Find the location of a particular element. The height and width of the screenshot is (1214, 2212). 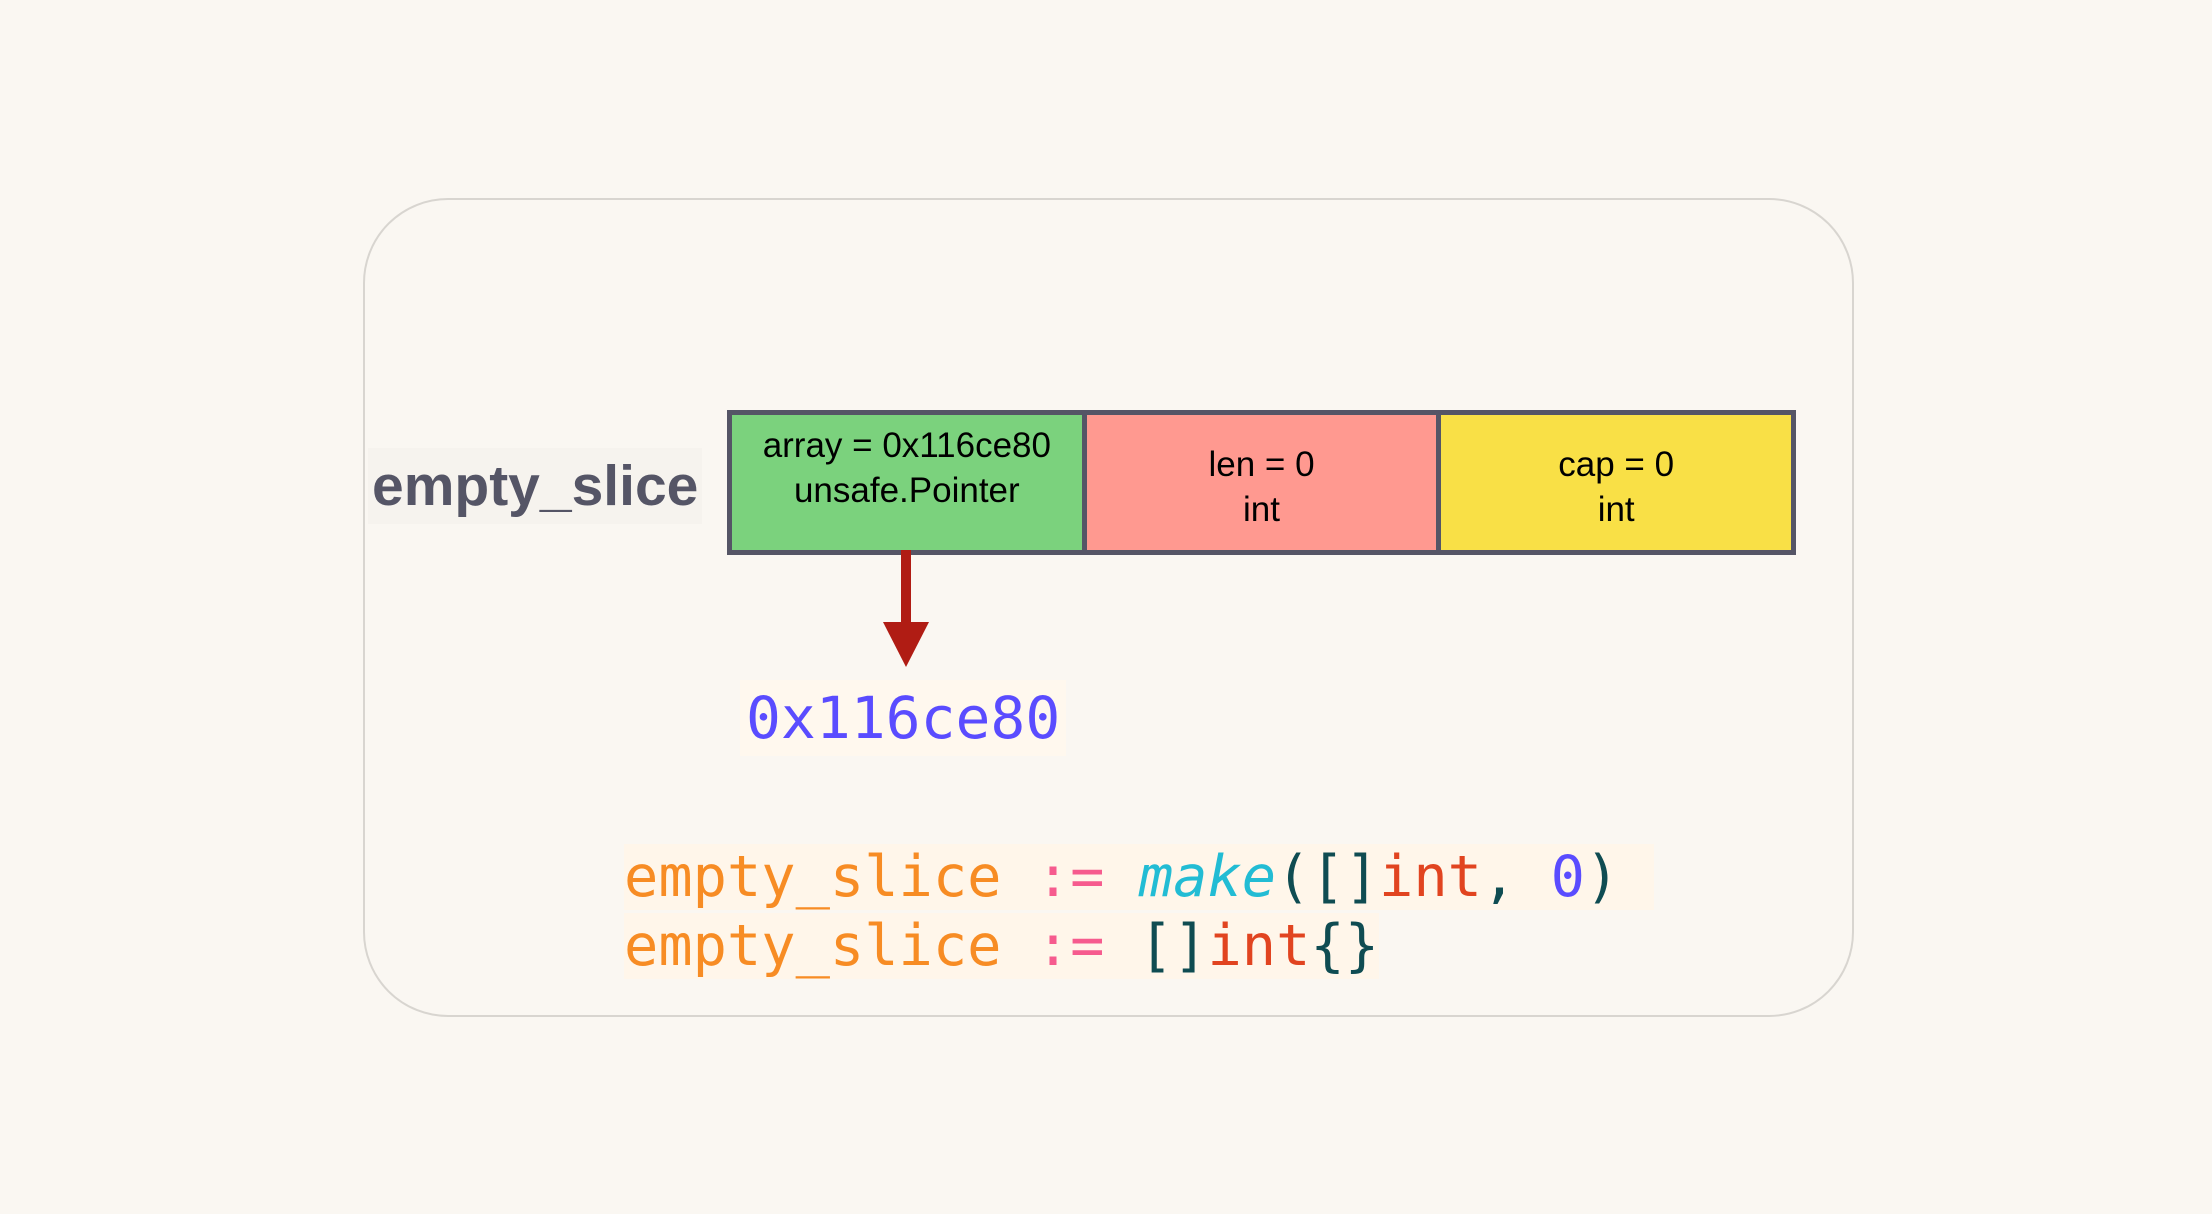

field-cap: cap = 0 int is located at coordinates (1614, 482).